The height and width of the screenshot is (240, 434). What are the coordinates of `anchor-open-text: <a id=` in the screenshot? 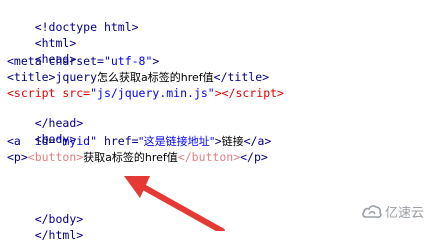 It's located at (31, 141).